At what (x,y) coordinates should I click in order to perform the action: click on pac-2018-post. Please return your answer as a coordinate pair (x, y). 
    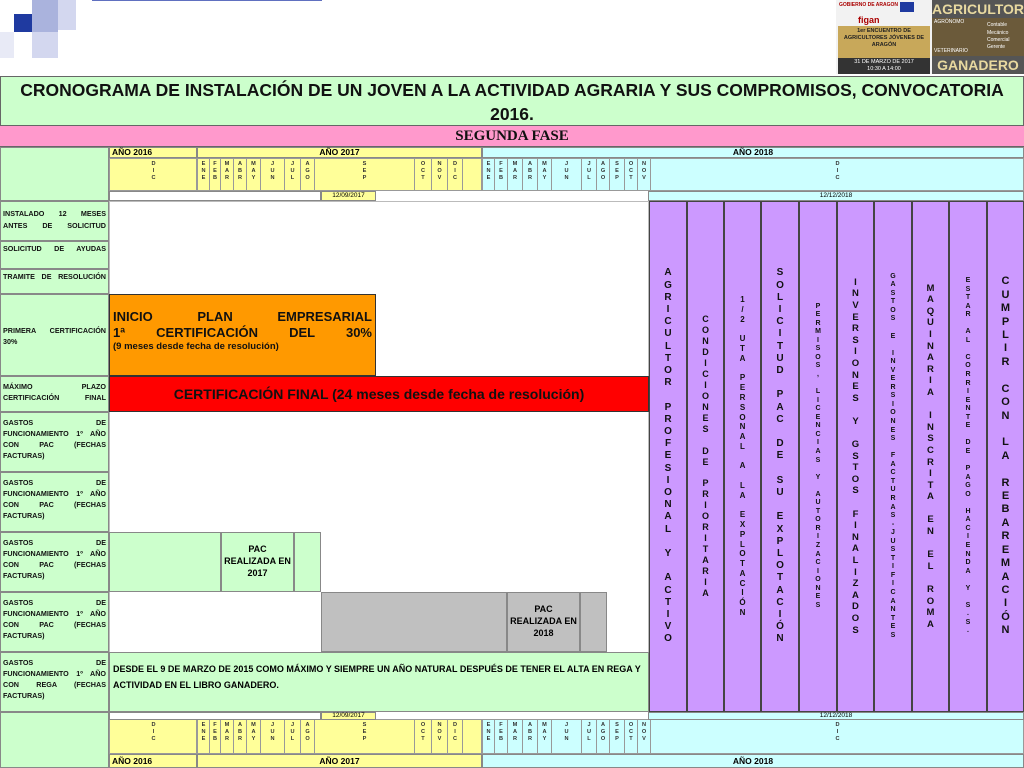
    Looking at the image, I should click on (593, 622).